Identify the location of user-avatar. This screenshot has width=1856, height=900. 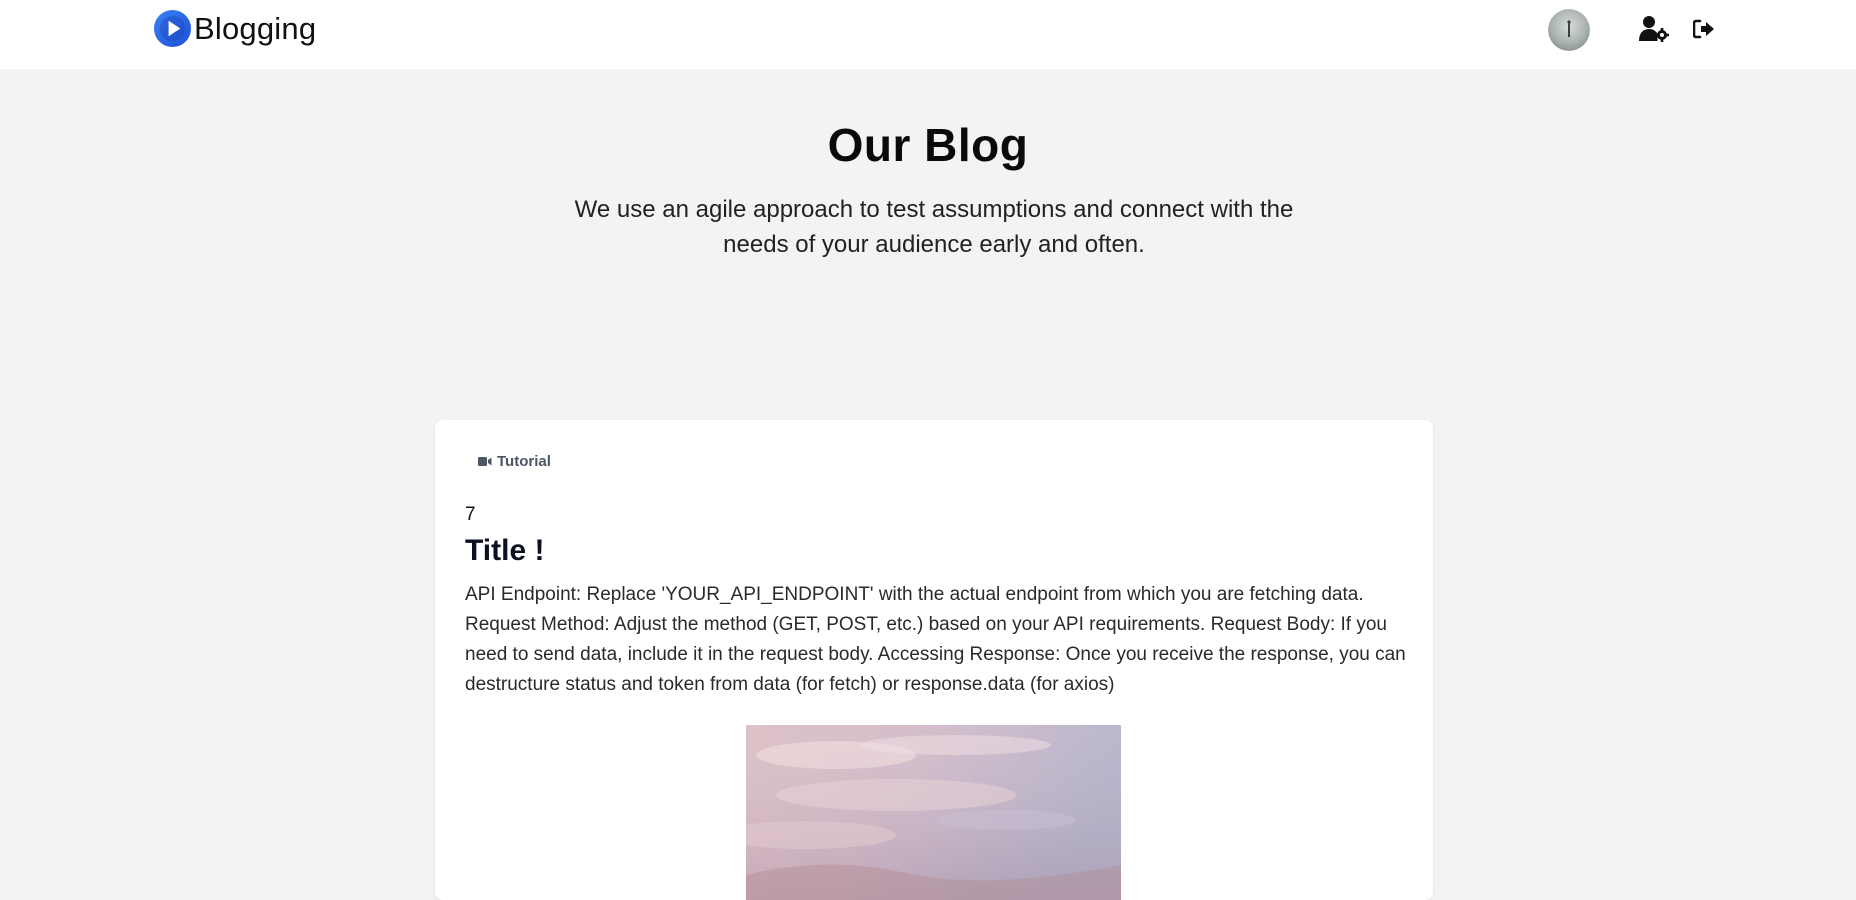
(1569, 30).